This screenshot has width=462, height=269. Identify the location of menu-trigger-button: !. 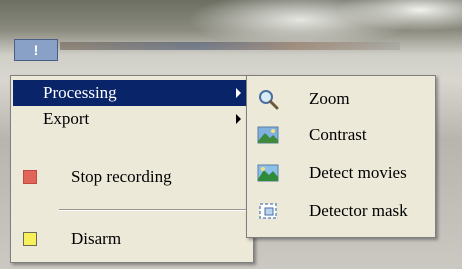
(36, 50).